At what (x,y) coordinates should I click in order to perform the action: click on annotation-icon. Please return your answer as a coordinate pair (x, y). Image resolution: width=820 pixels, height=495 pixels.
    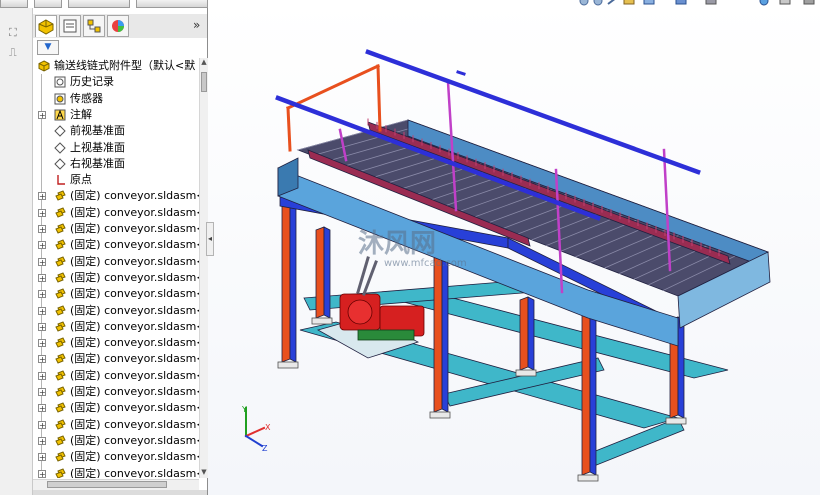
    Looking at the image, I should click on (60, 115).